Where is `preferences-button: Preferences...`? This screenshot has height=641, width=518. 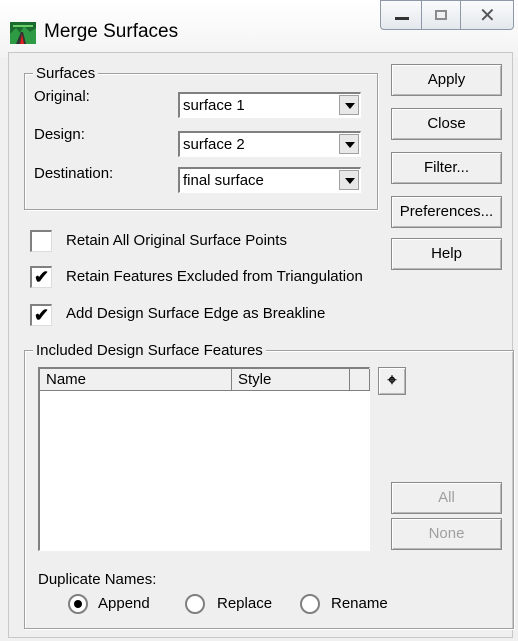 preferences-button: Preferences... is located at coordinates (446, 212).